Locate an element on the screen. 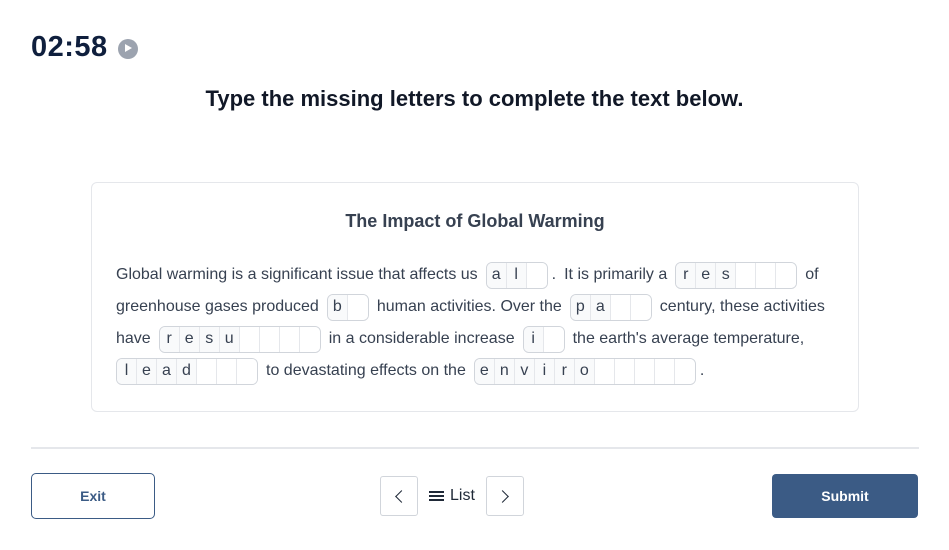  given-letter: d is located at coordinates (187, 371).